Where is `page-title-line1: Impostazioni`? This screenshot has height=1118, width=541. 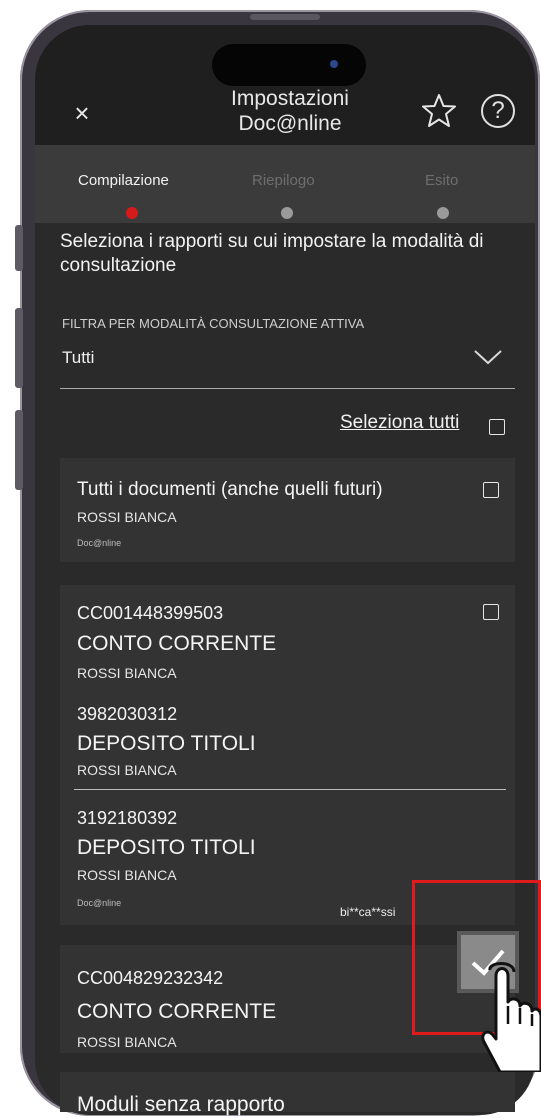 page-title-line1: Impostazioni is located at coordinates (290, 98).